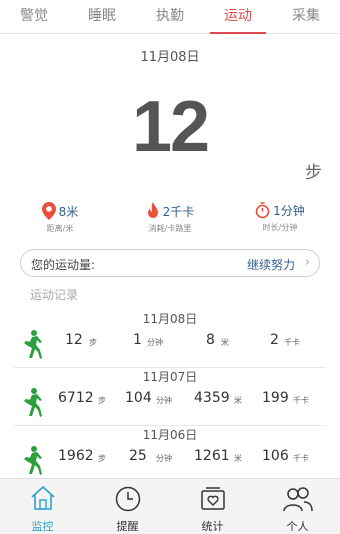  What do you see at coordinates (297, 499) in the screenshot?
I see `users-icon` at bounding box center [297, 499].